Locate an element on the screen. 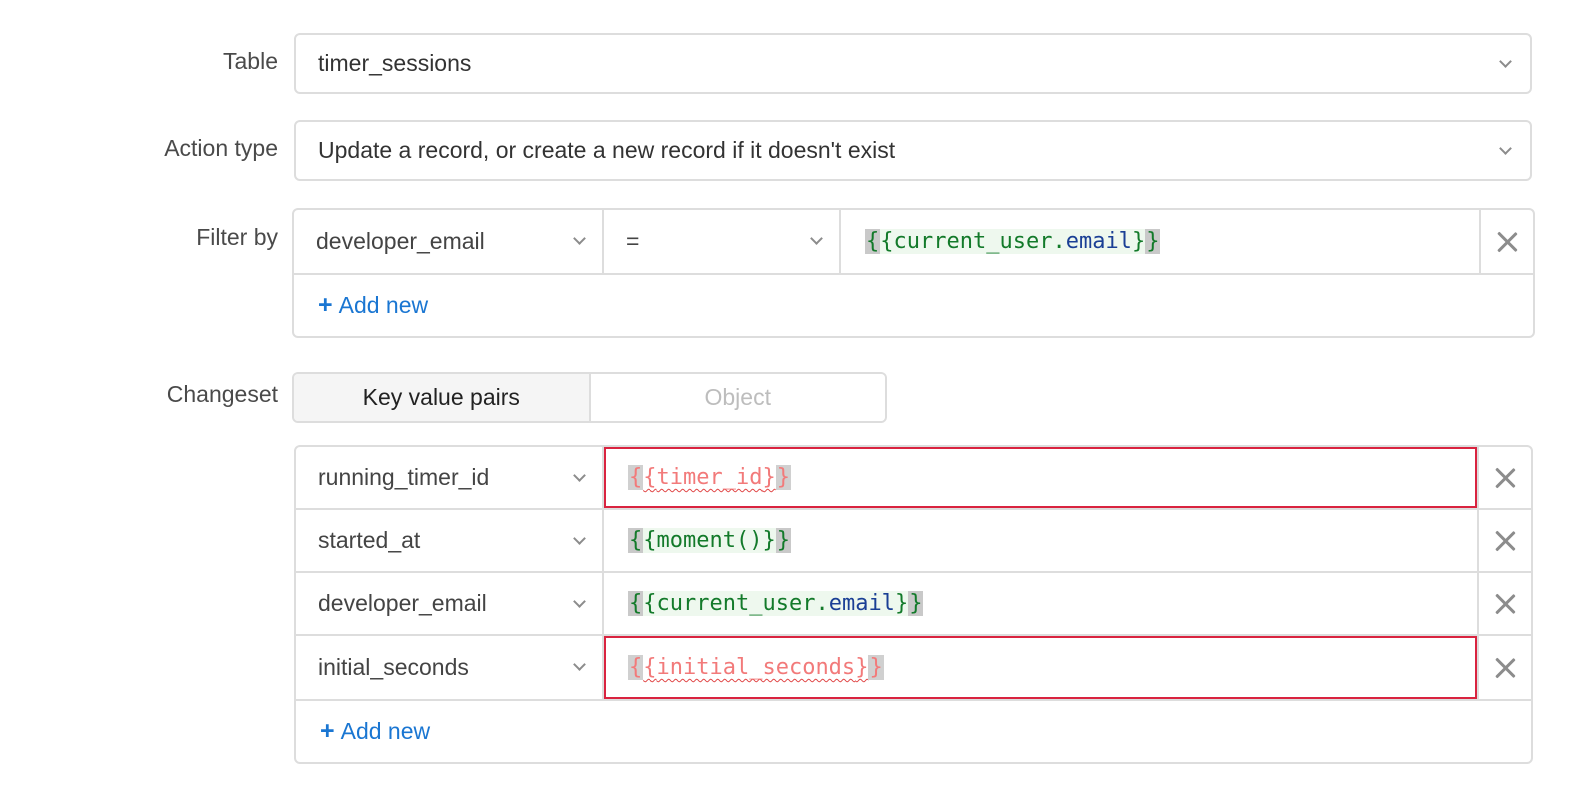  changeset-key-select: running_timer_id is located at coordinates (450, 477).